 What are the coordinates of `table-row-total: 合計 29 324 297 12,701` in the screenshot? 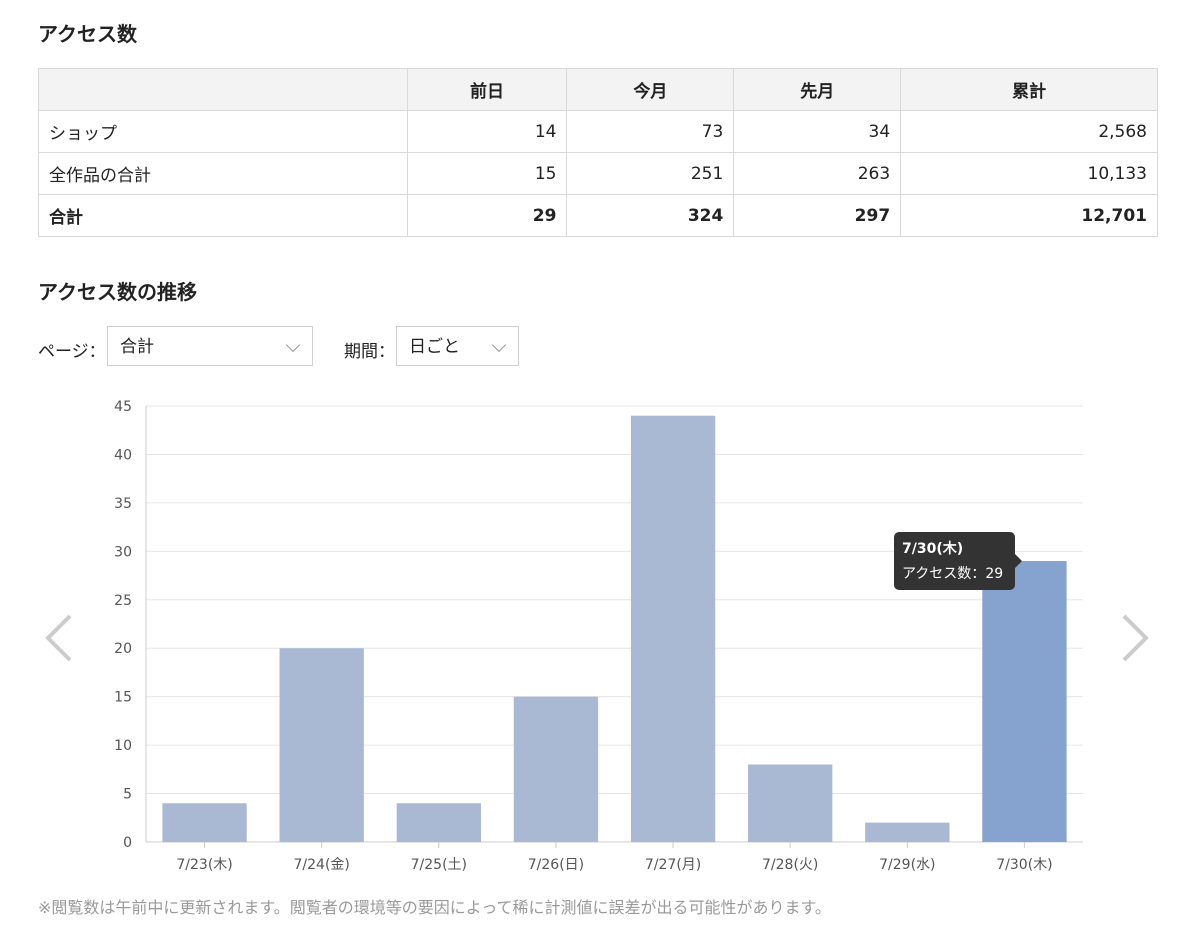 It's located at (598, 215).